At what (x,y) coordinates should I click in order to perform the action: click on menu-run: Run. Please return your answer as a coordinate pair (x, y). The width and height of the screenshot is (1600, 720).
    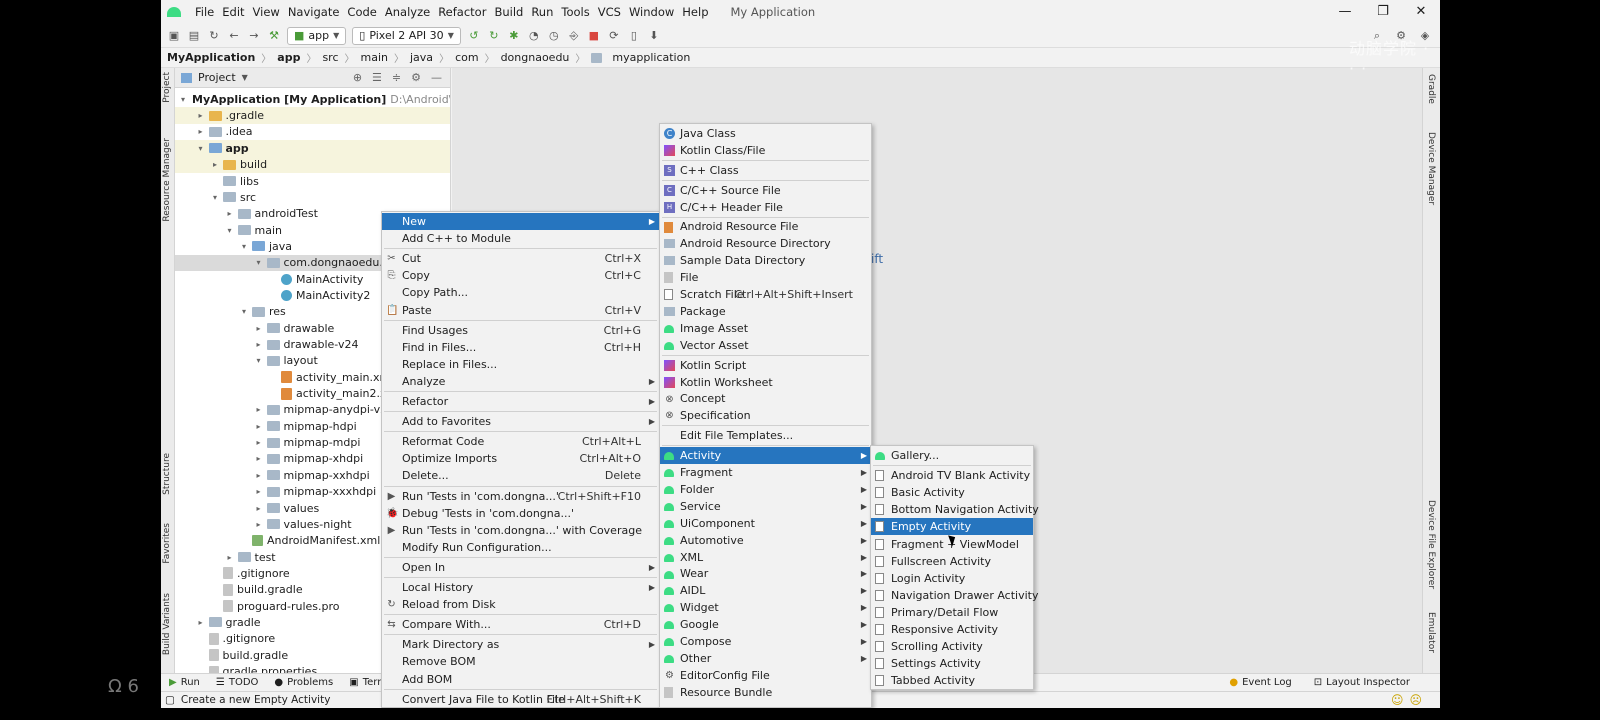
    Looking at the image, I should click on (542, 12).